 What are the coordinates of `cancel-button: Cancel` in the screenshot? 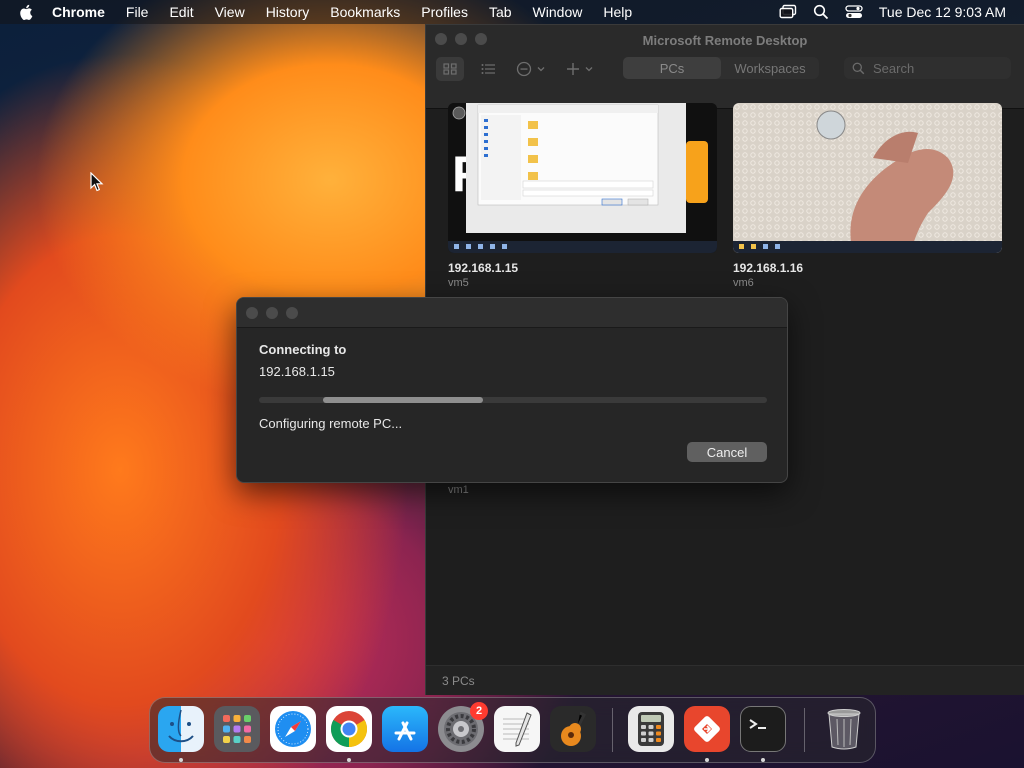 It's located at (727, 452).